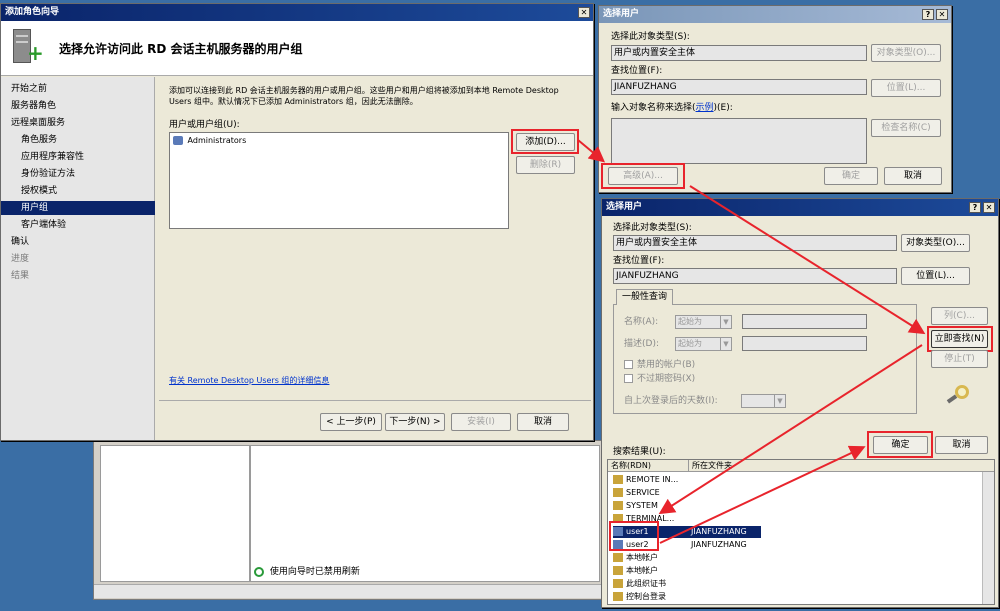 This screenshot has width=1000, height=611. I want to click on arrow-find-to-user1, so click(790, 429).